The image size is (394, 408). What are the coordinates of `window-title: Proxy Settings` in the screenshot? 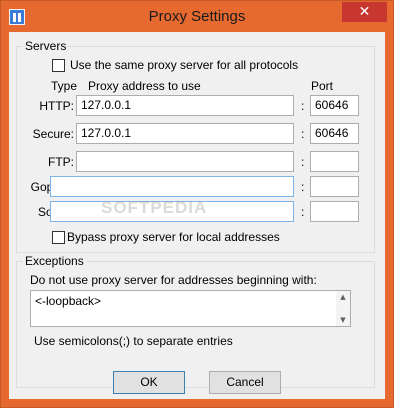 It's located at (197, 16).